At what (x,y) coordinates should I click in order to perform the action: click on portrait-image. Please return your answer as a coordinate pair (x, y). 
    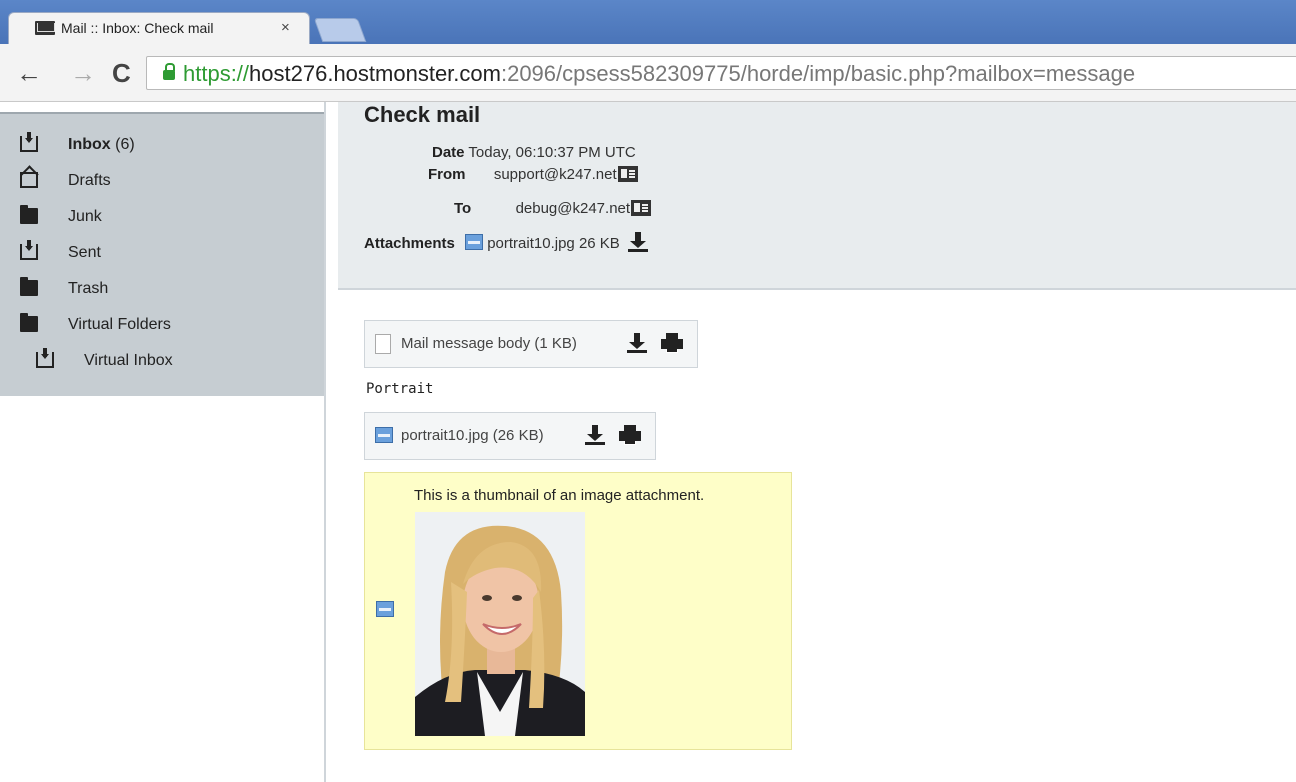
    Looking at the image, I should click on (500, 624).